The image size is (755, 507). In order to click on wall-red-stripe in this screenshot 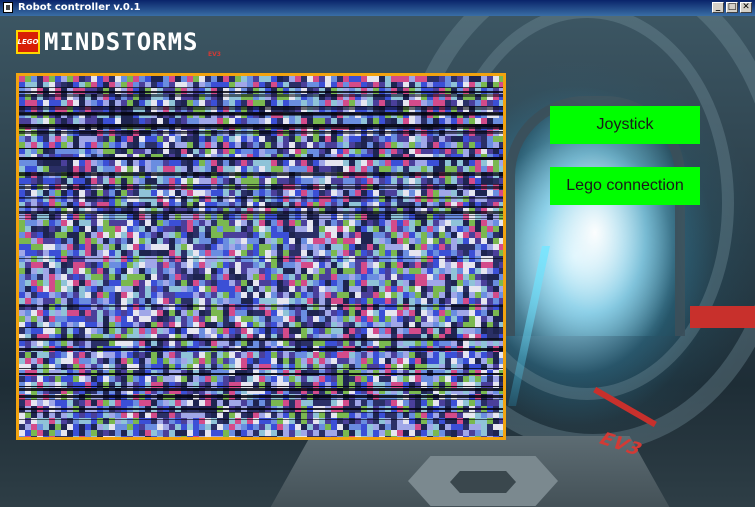, I will do `click(722, 317)`.